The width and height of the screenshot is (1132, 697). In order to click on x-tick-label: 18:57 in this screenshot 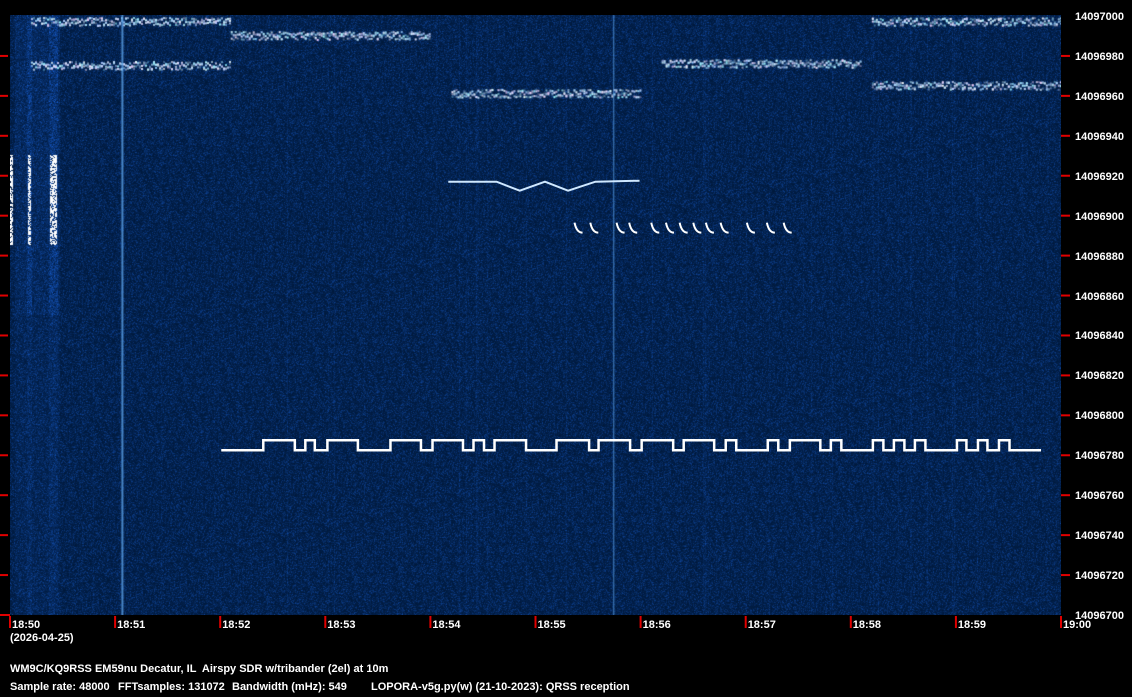, I will do `click(761, 625)`.